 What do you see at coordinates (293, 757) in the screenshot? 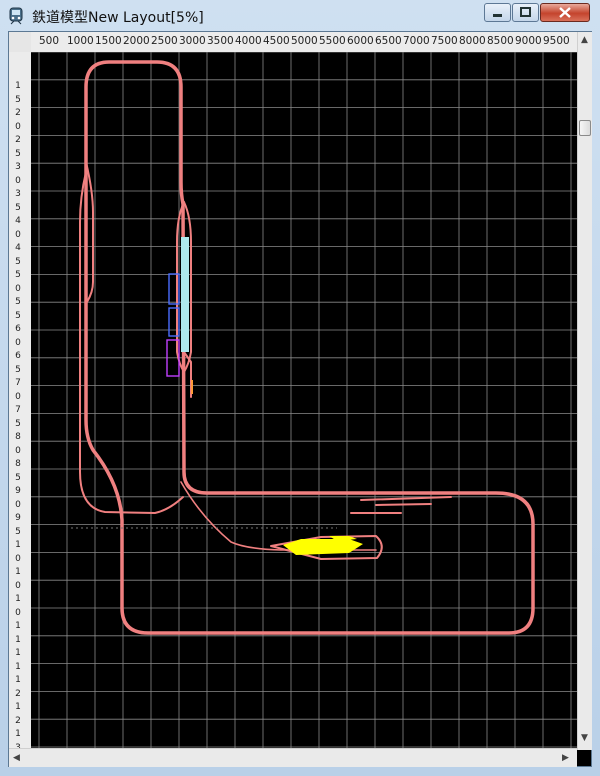
I see `horizontal-scrollbar: ◀ ▶` at bounding box center [293, 757].